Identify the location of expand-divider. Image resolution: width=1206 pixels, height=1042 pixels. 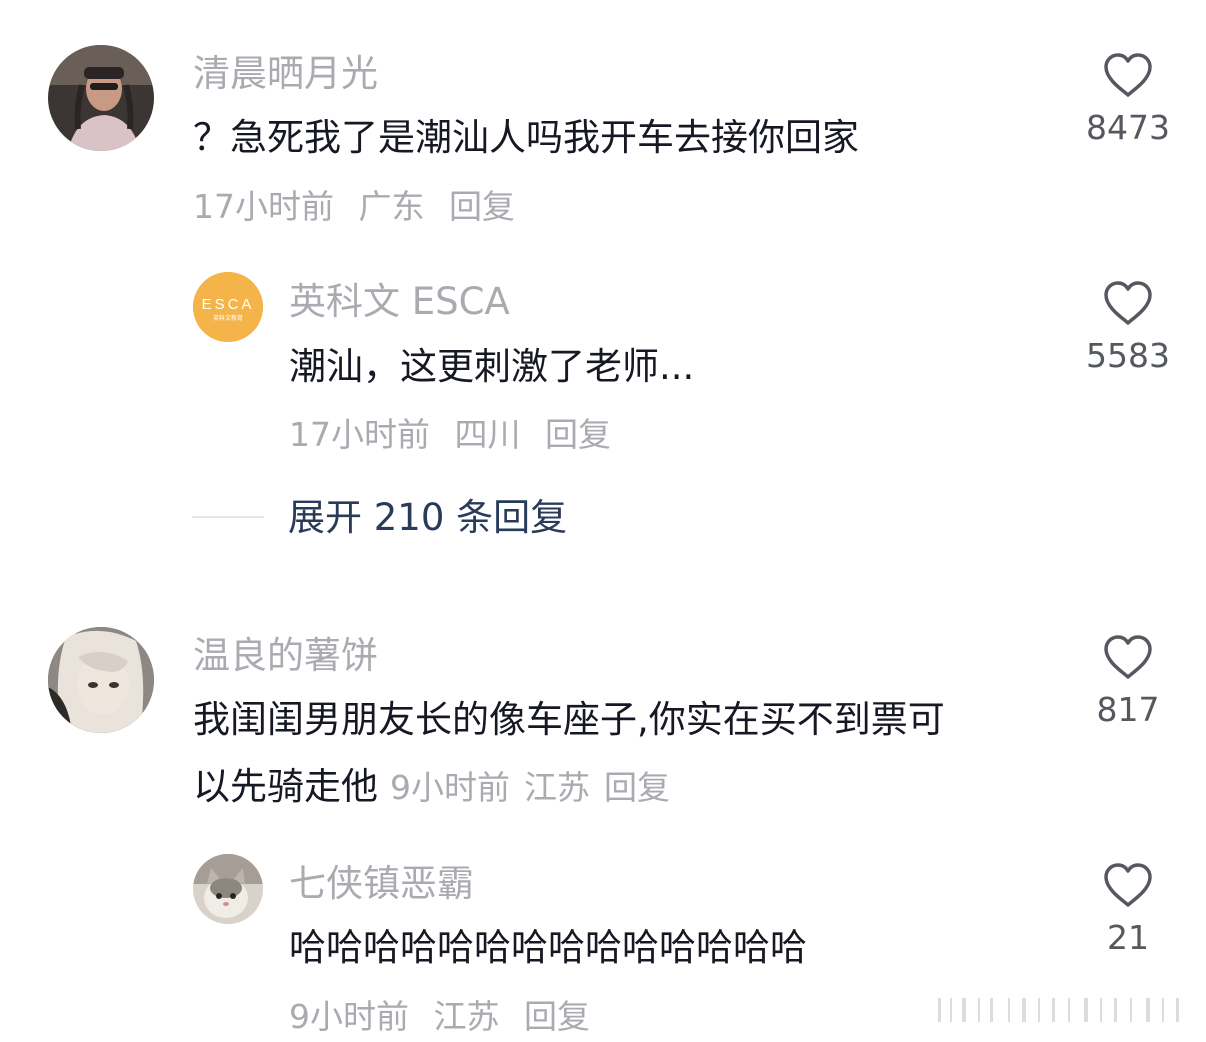
(228, 517).